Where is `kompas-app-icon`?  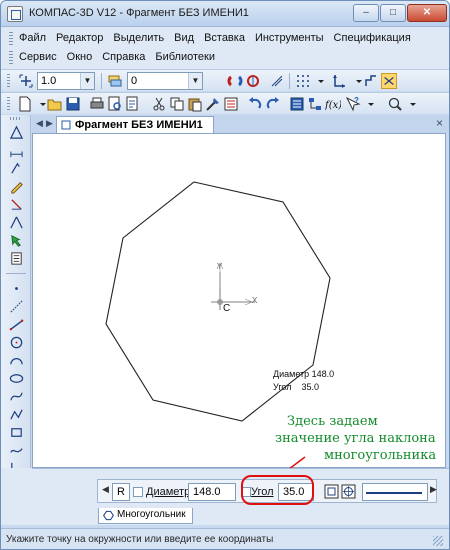 kompas-app-icon is located at coordinates (15, 14).